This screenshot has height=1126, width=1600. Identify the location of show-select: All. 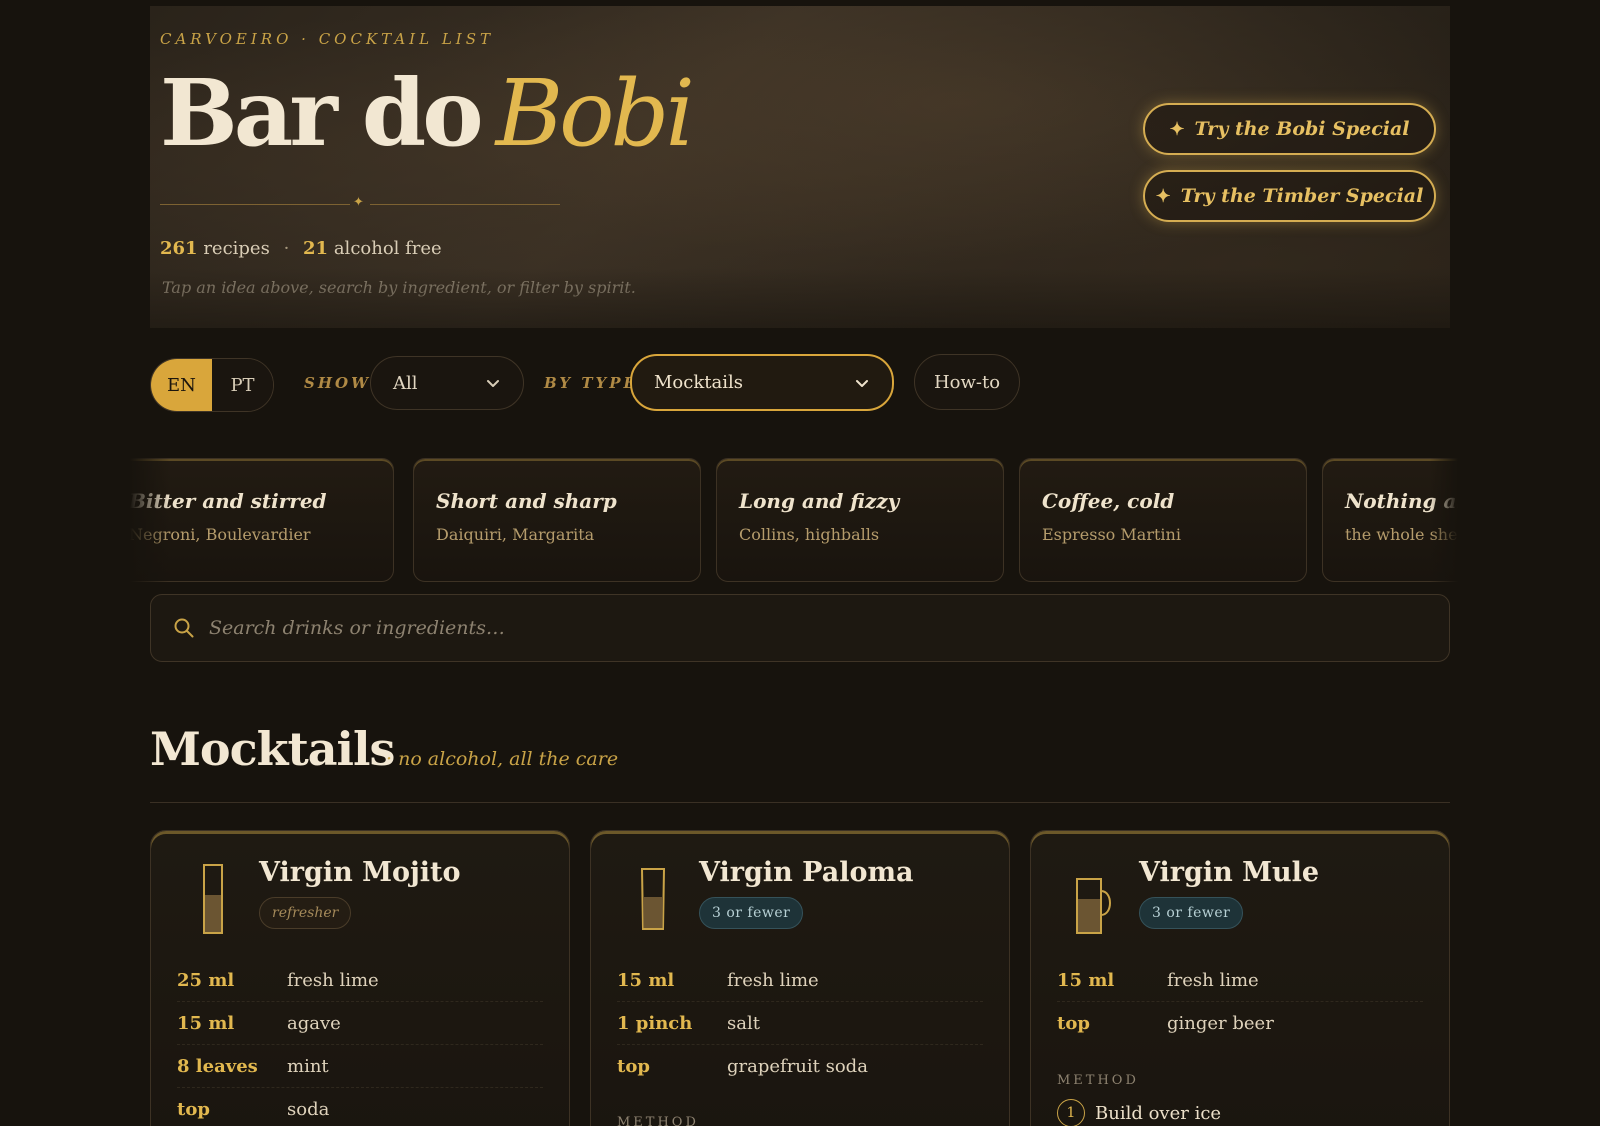
(447, 383).